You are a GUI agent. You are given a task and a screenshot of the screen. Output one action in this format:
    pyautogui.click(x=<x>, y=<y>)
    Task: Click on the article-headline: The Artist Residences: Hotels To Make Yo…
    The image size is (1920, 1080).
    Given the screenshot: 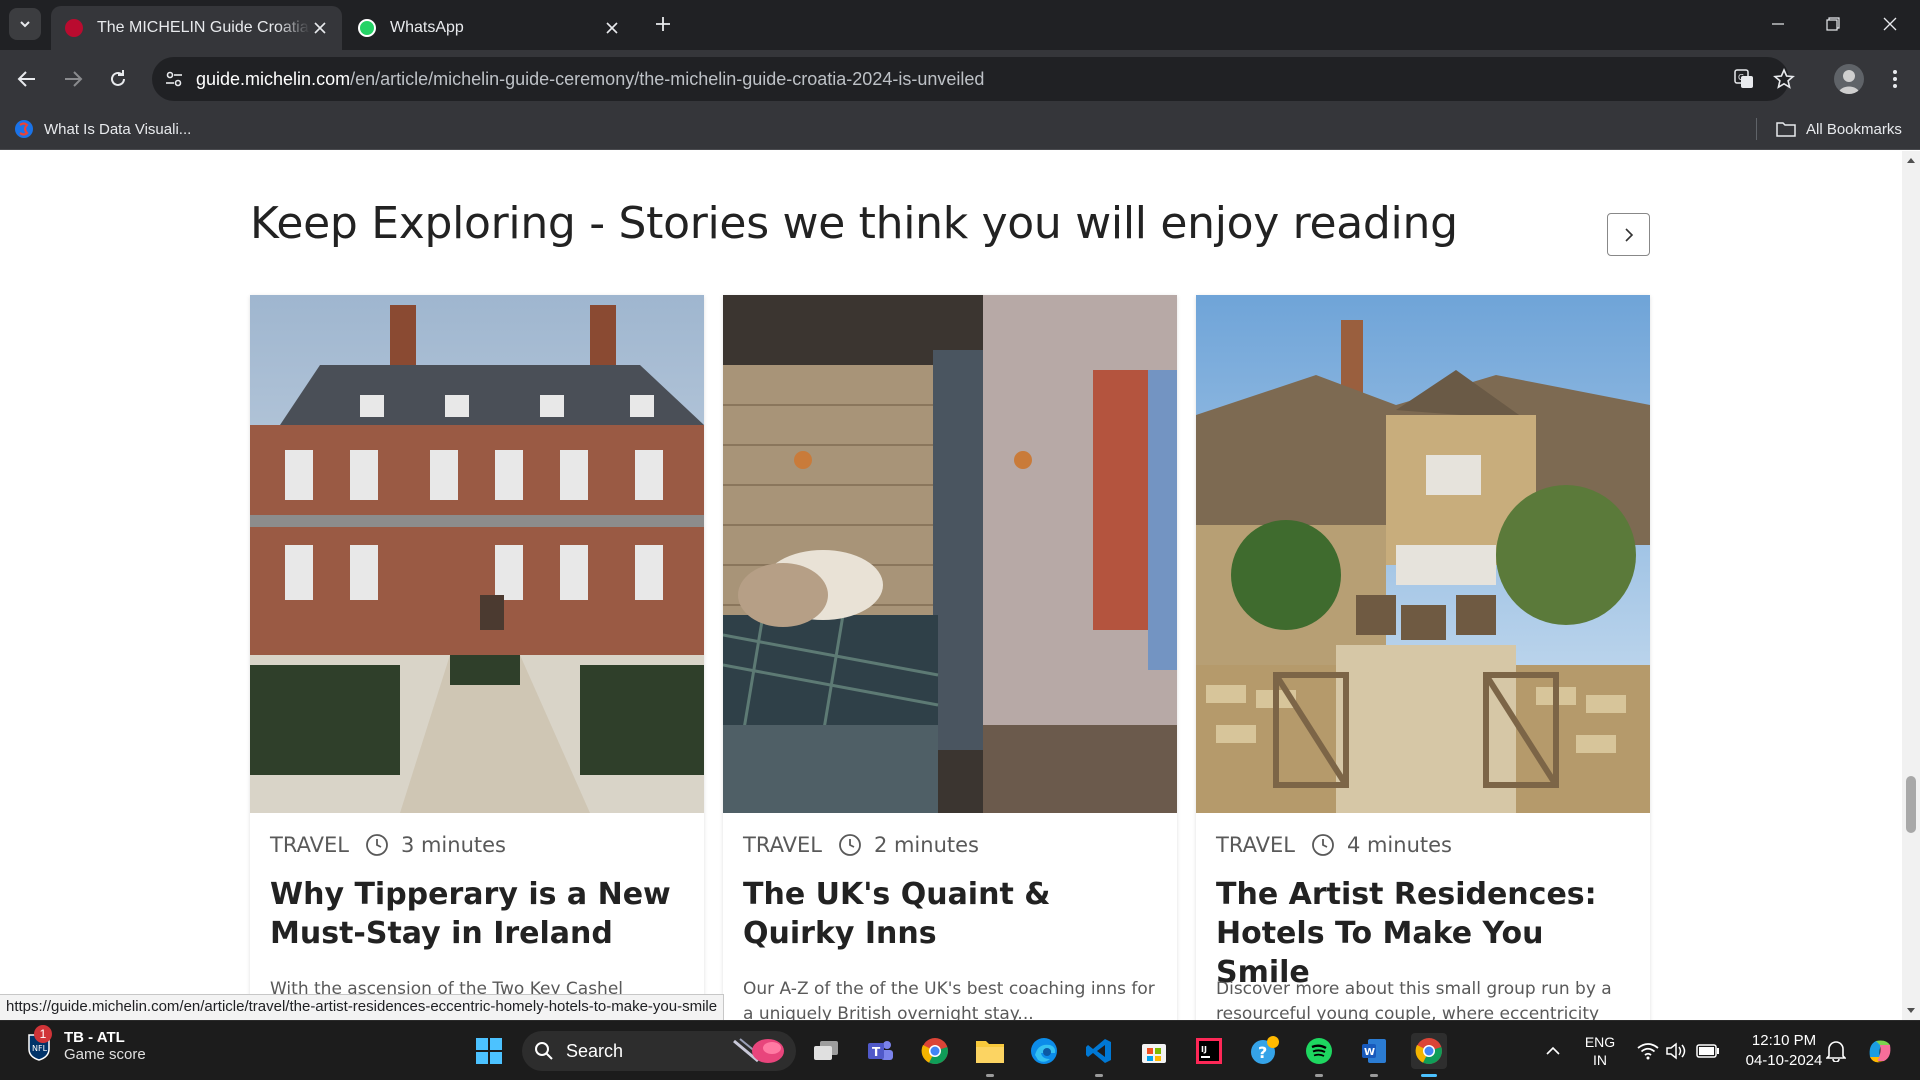 What is the action you would take?
    pyautogui.click(x=1426, y=933)
    